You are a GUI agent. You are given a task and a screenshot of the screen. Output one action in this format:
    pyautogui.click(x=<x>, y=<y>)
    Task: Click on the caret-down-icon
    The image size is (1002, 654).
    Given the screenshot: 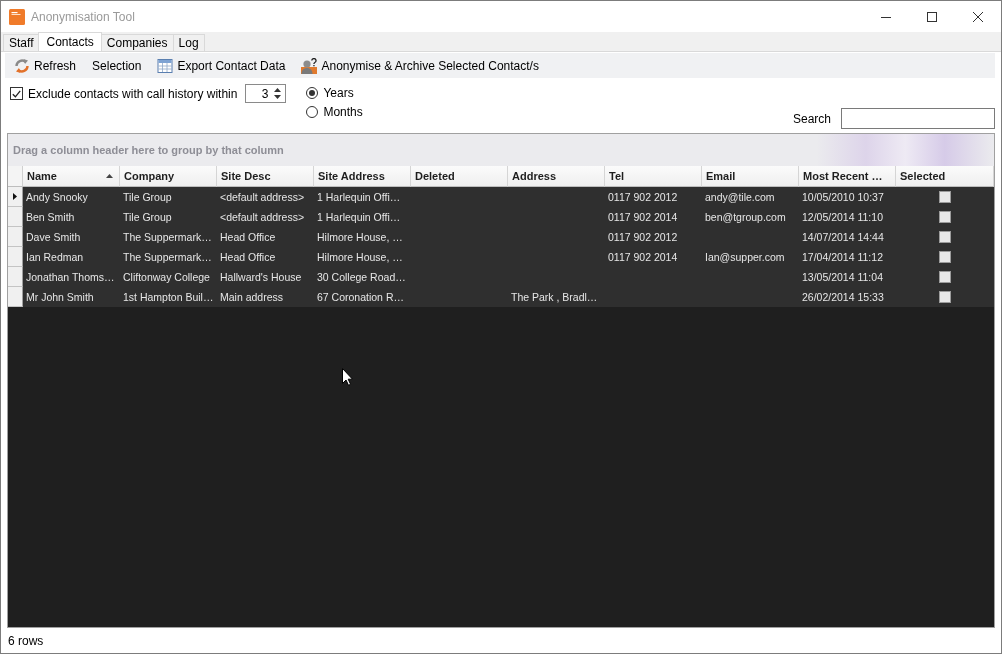 What is the action you would take?
    pyautogui.click(x=278, y=97)
    